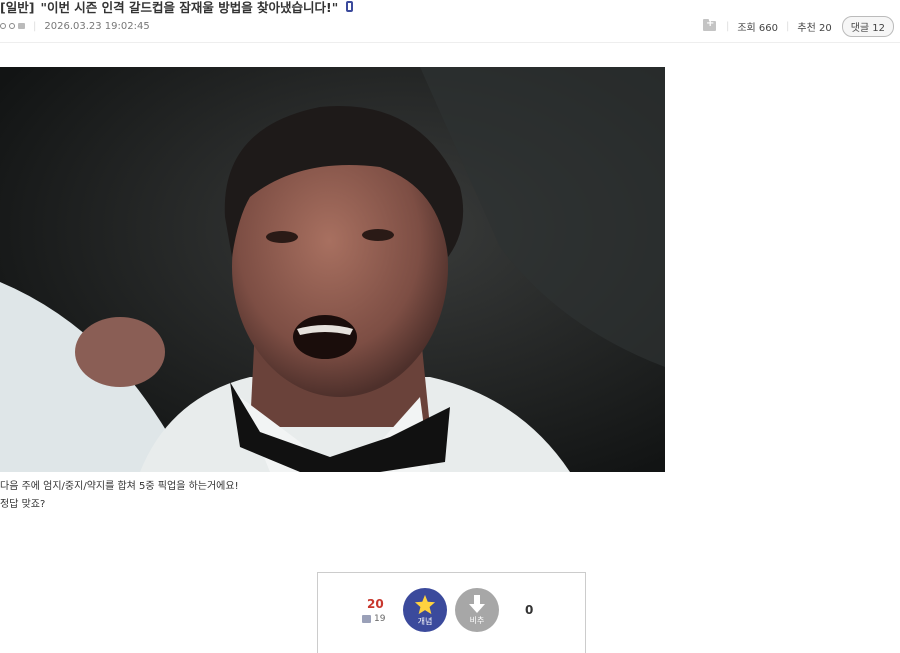  I want to click on downvote-count: 0, so click(529, 610).